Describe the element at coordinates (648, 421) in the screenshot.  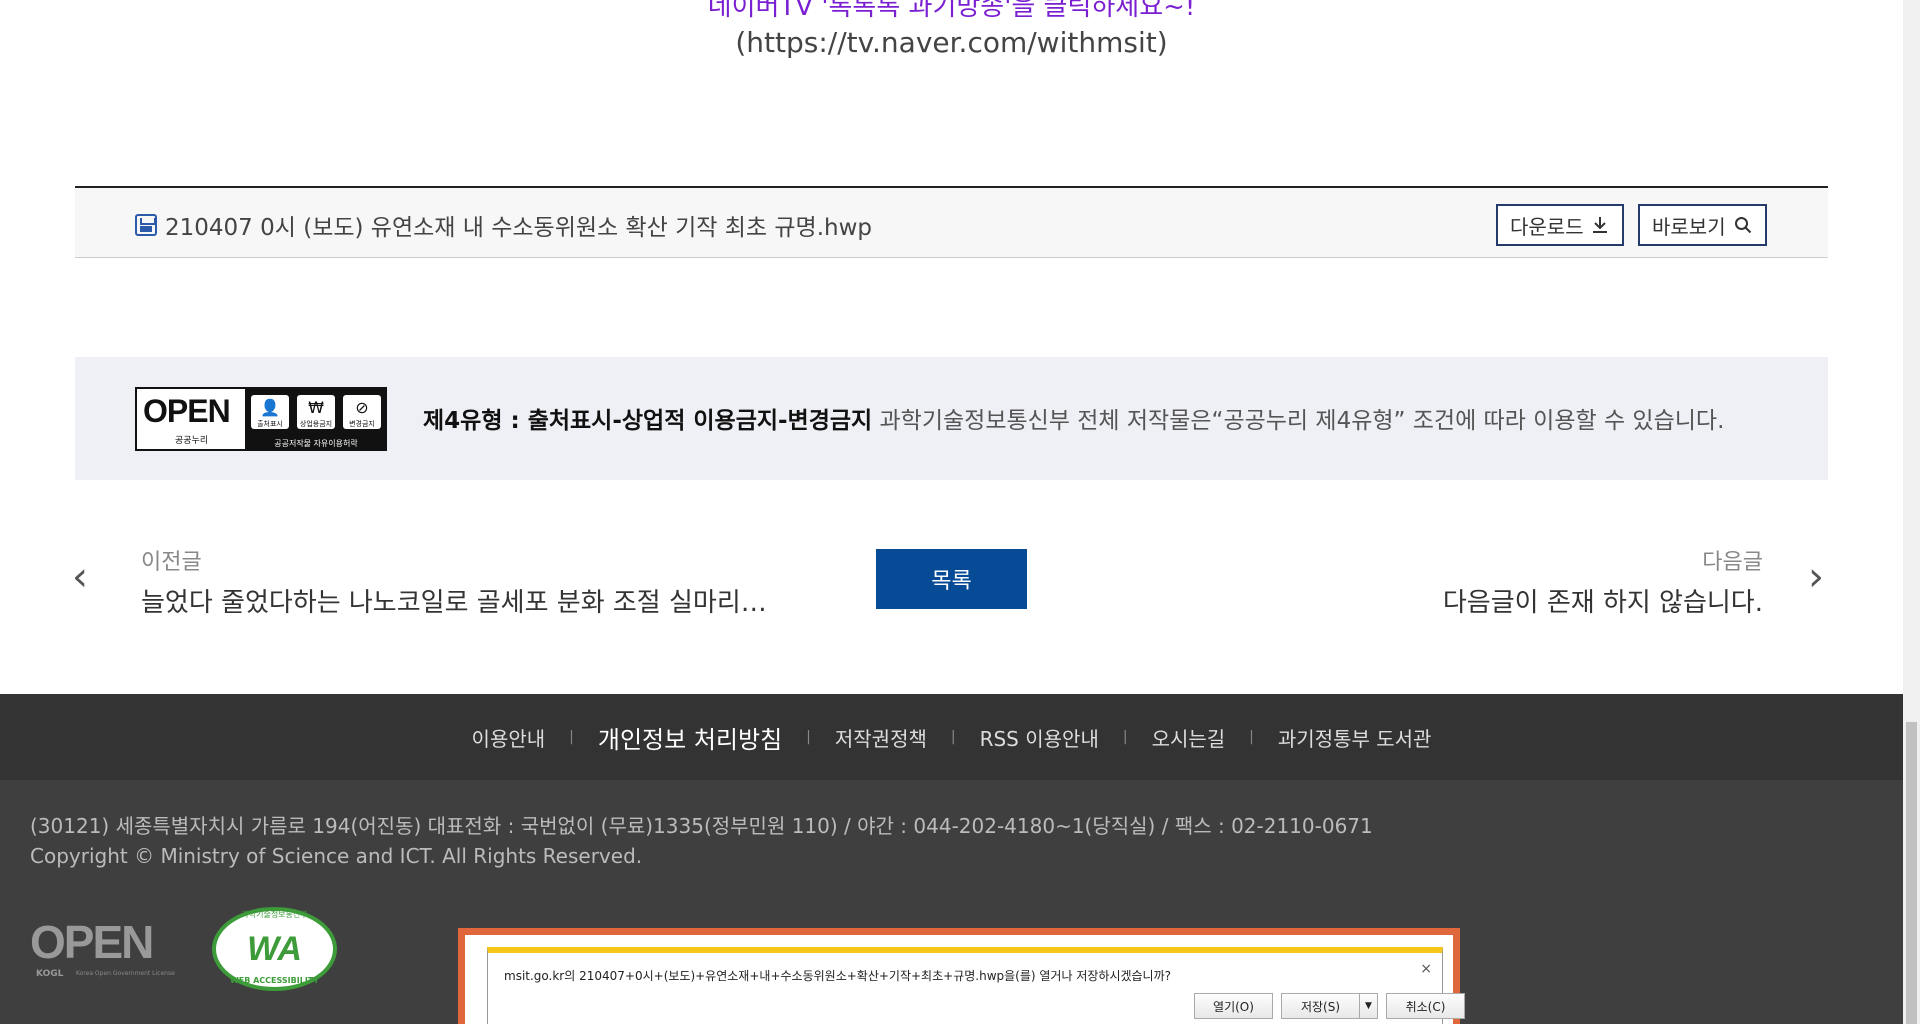
I see `license-type-title: 제4유형 : 출처표시-상업적 이용금지-변경금지` at that location.